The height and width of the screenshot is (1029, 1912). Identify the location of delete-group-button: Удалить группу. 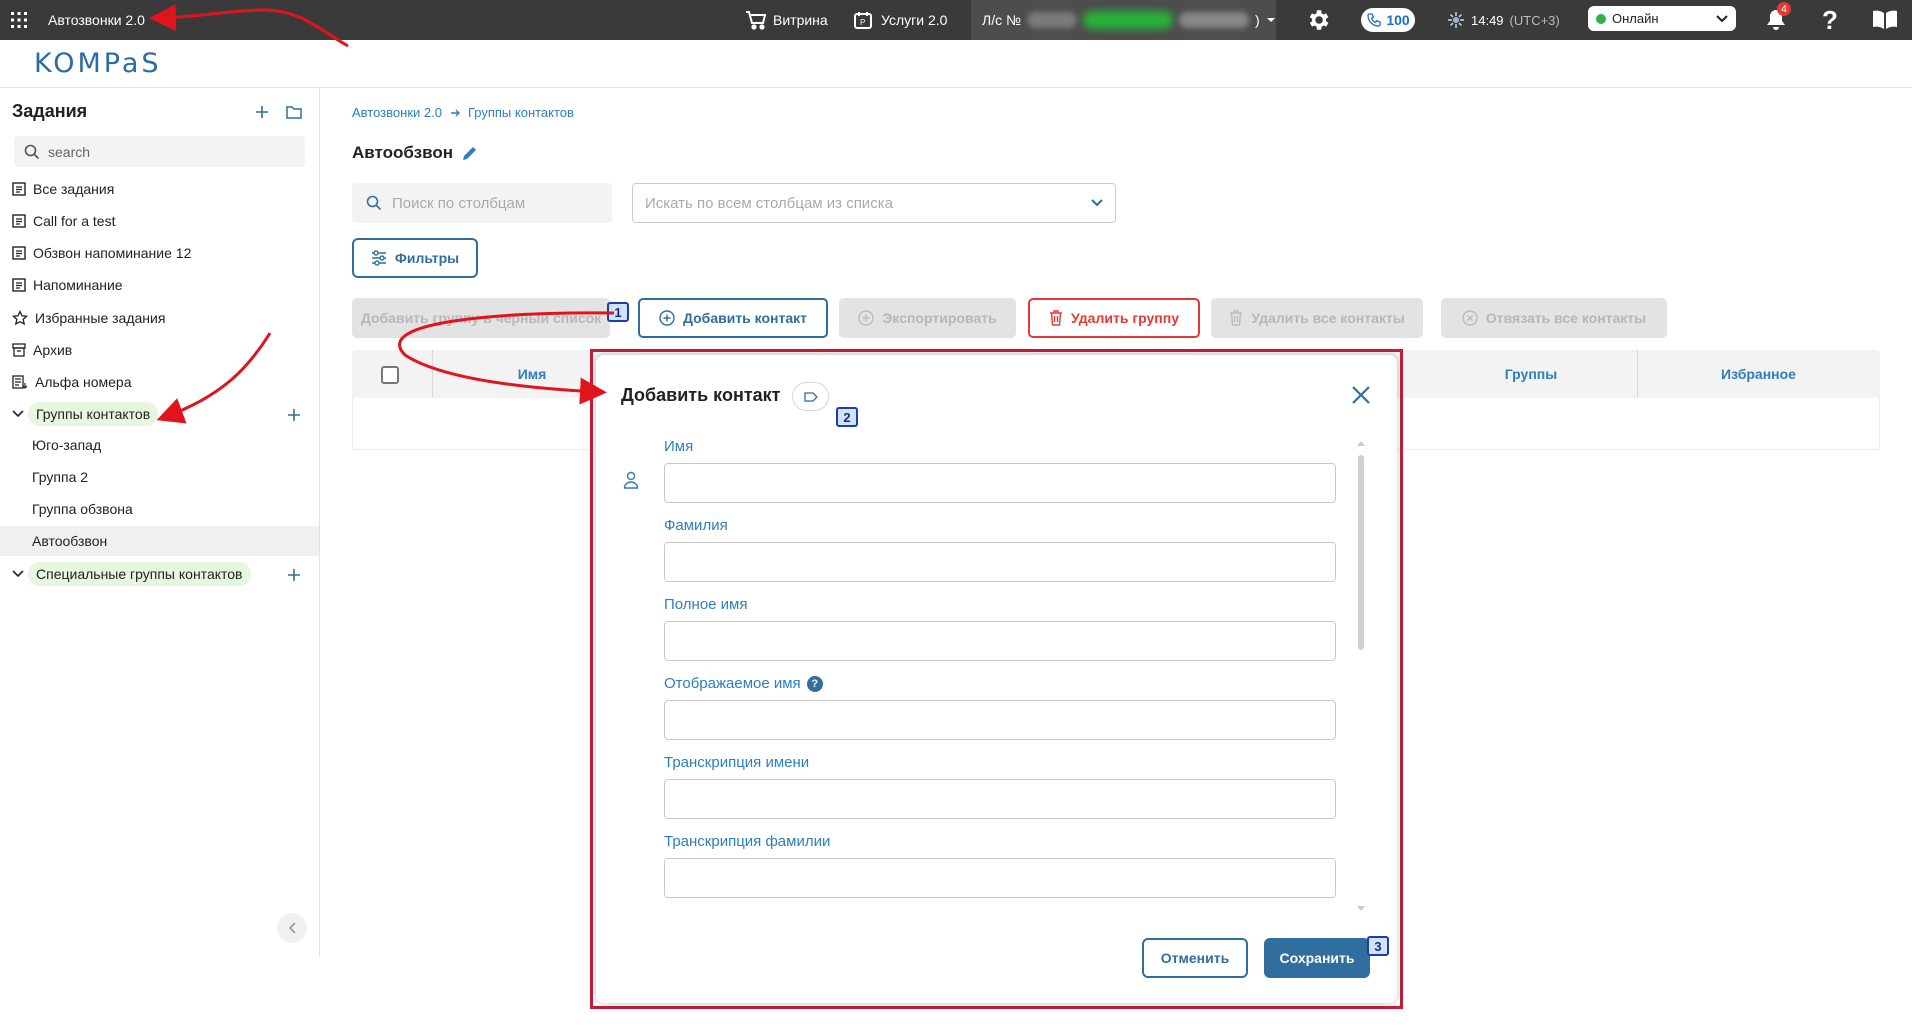
(1114, 318).